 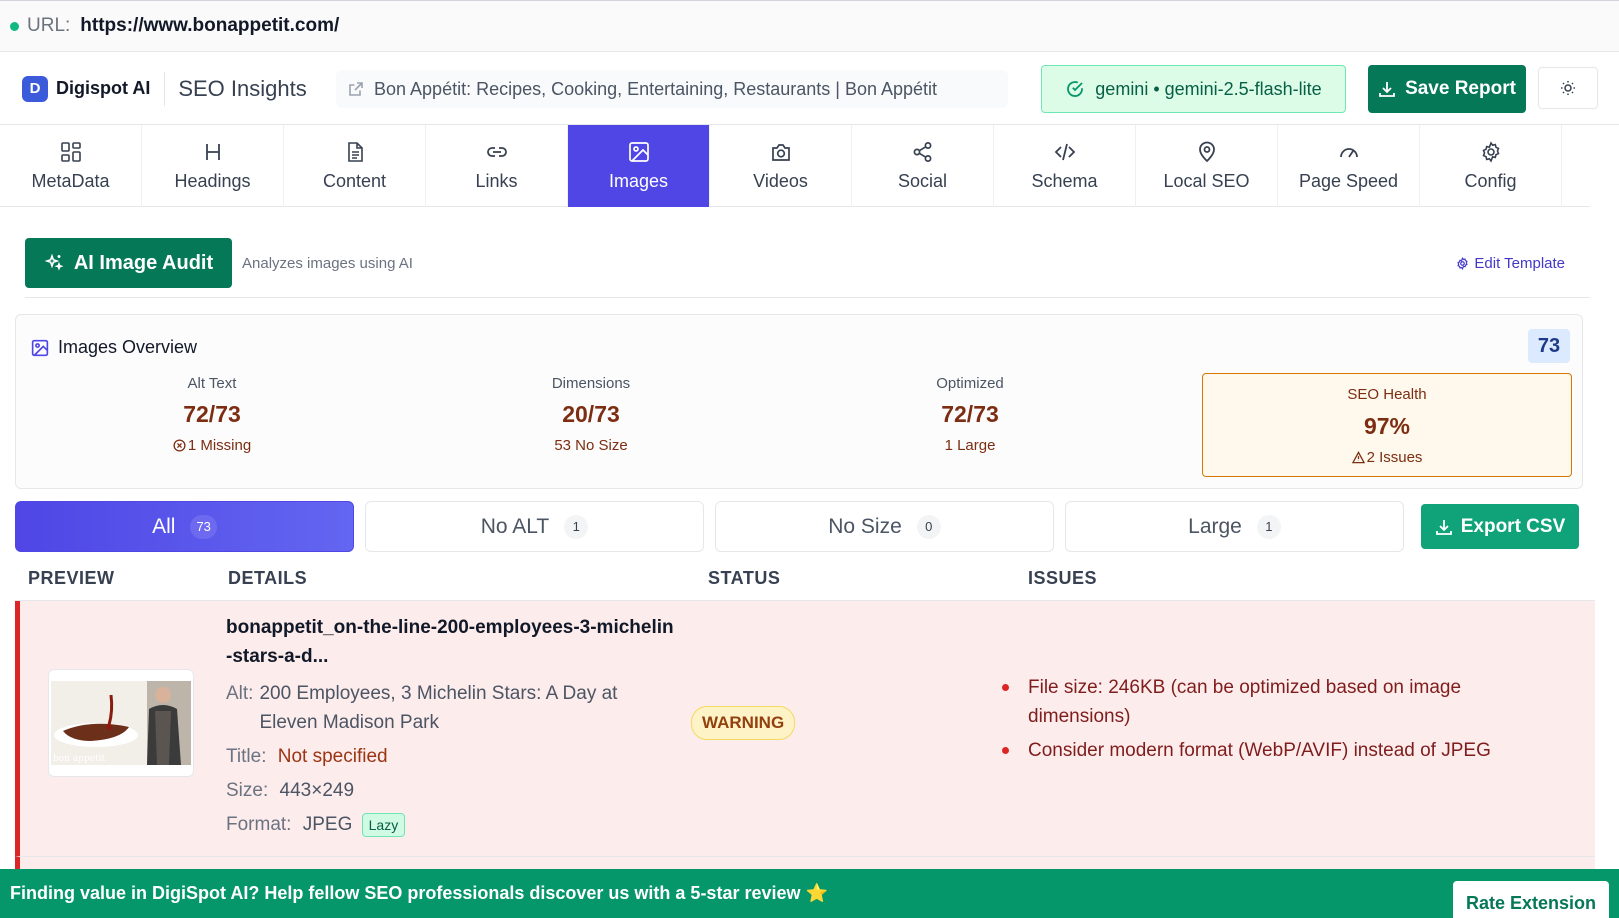 What do you see at coordinates (356, 89) in the screenshot?
I see `external-link-icon` at bounding box center [356, 89].